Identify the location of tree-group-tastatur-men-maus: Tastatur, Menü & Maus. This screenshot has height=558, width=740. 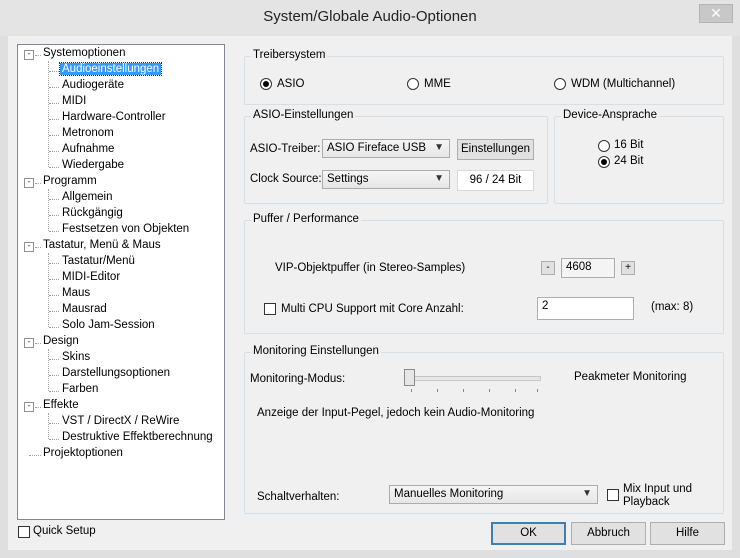
(102, 245).